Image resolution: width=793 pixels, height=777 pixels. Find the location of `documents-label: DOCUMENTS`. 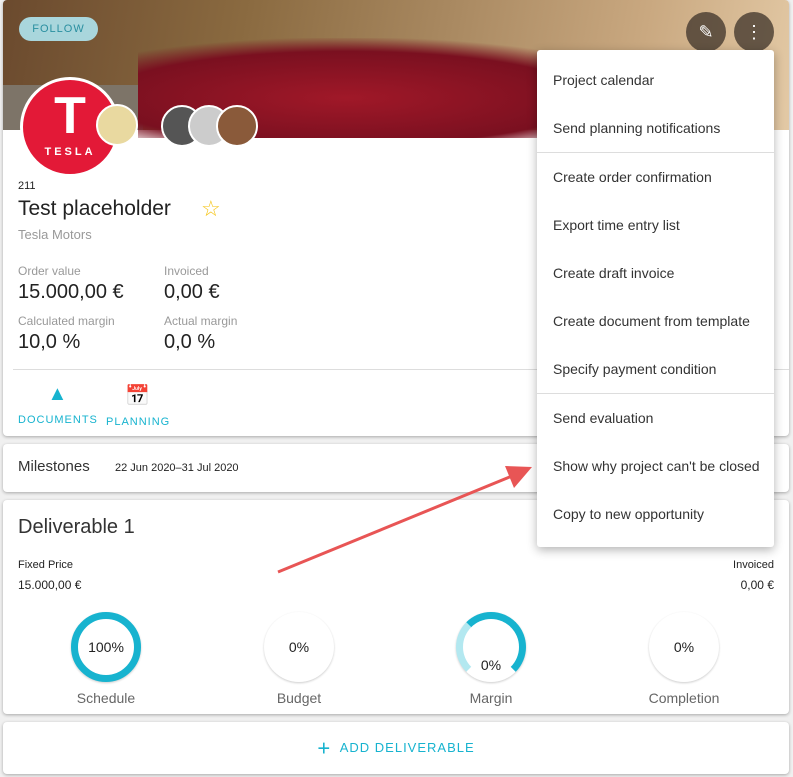

documents-label: DOCUMENTS is located at coordinates (58, 420).